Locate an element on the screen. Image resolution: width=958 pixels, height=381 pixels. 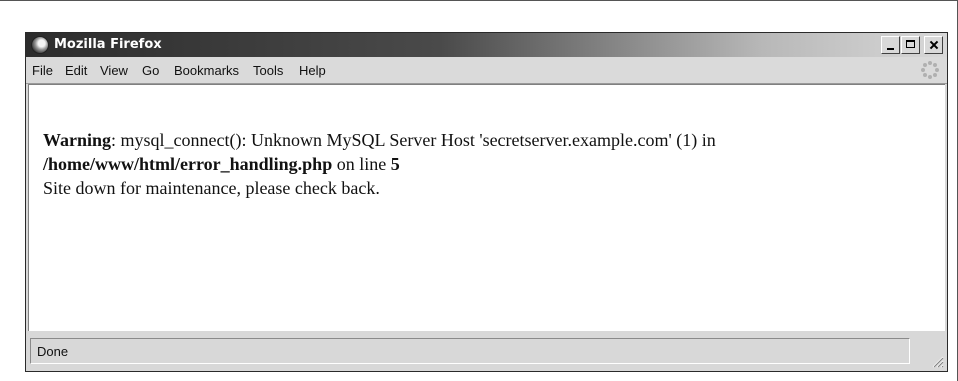
menu-help: Help is located at coordinates (312, 70).